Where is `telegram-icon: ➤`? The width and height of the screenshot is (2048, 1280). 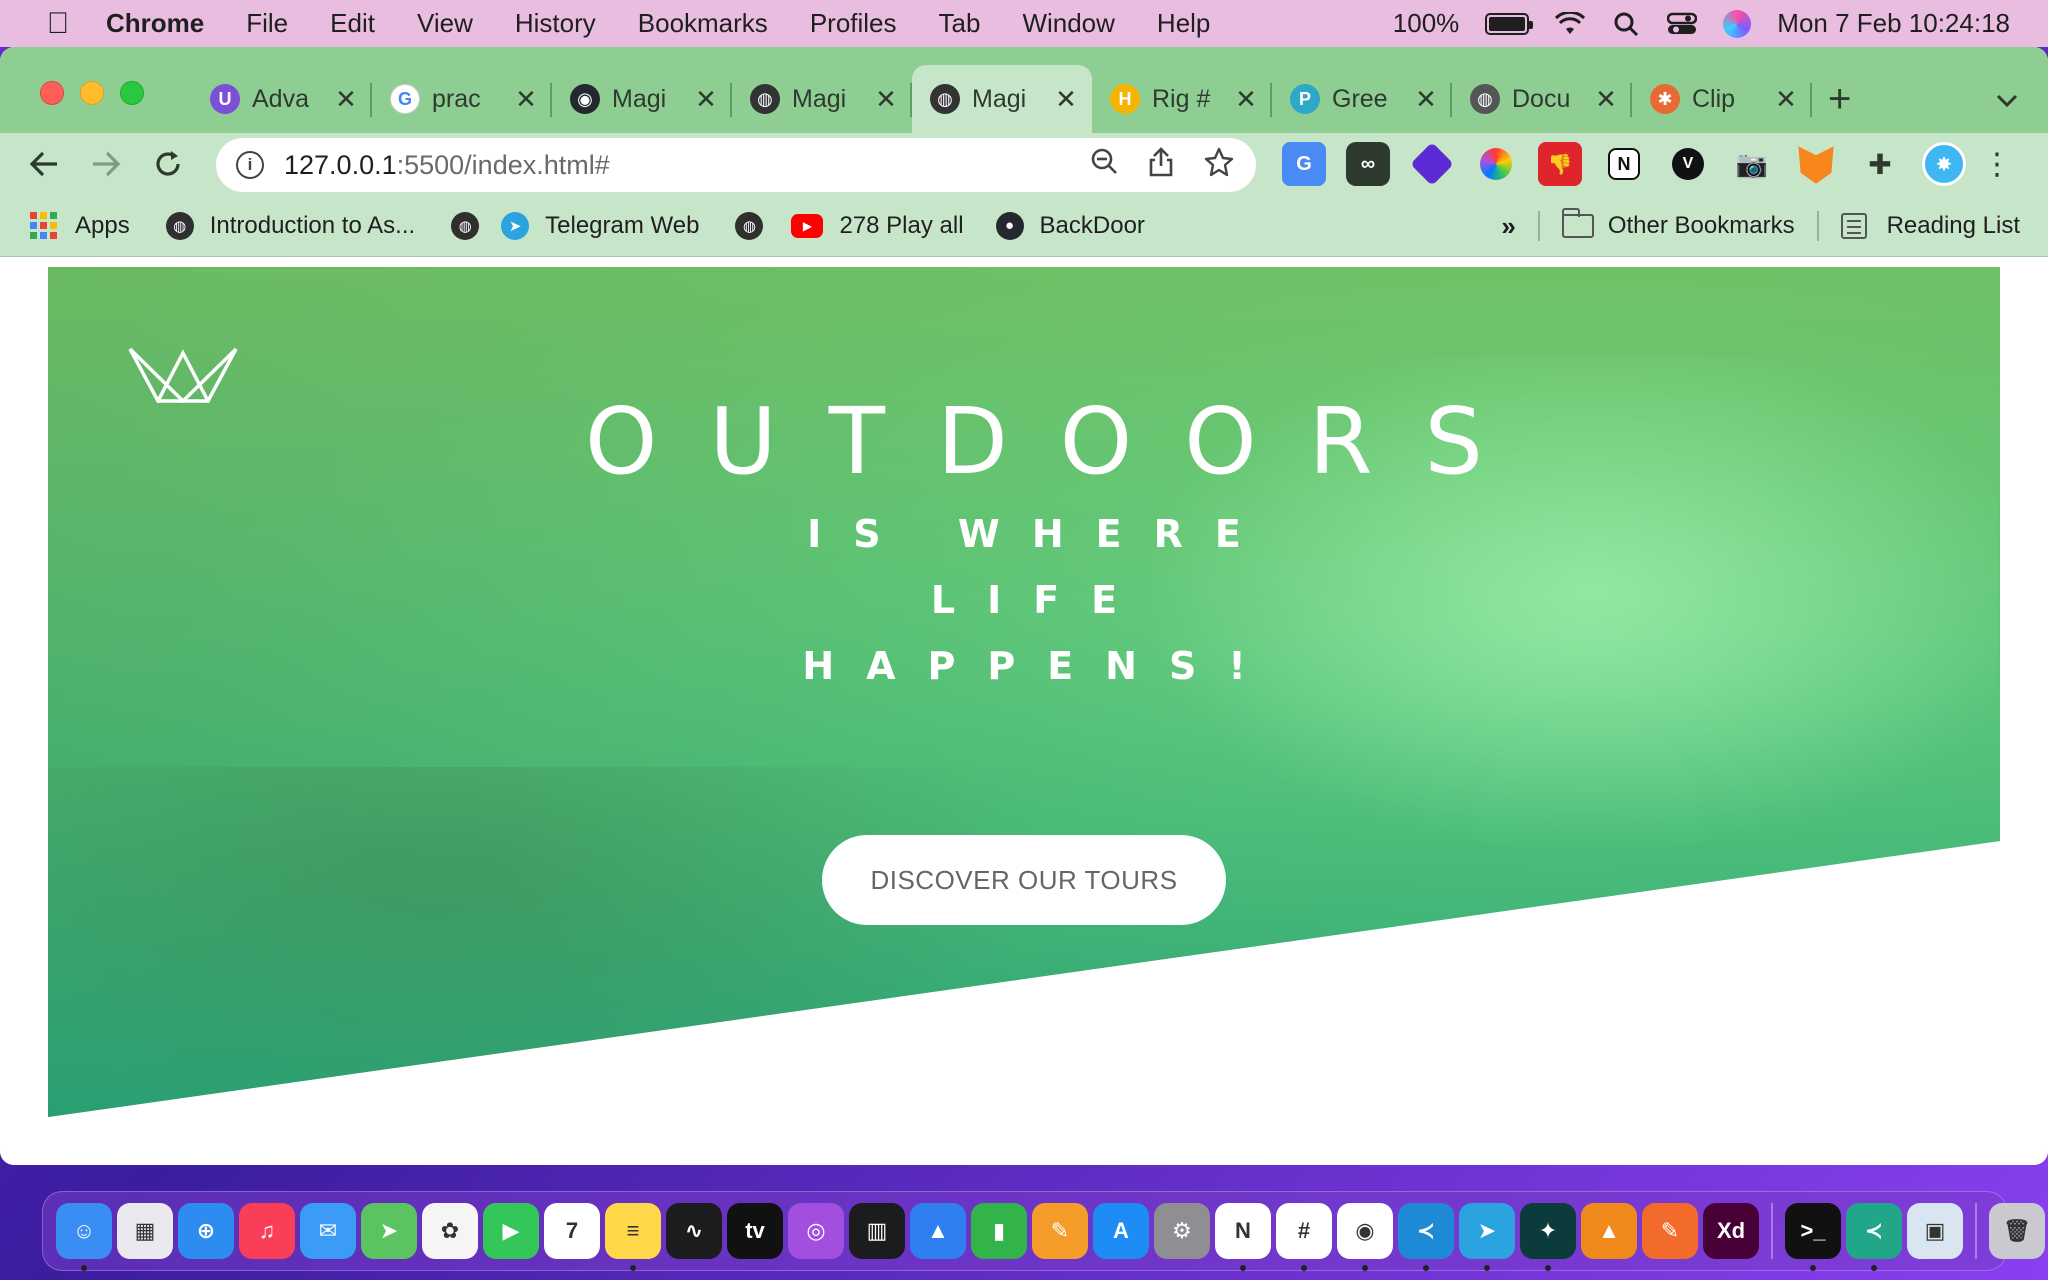
telegram-icon: ➤ is located at coordinates (1487, 1237).